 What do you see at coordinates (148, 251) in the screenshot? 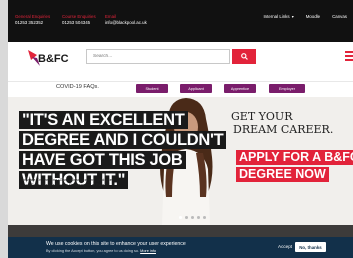
I see `more-info-link: More info` at bounding box center [148, 251].